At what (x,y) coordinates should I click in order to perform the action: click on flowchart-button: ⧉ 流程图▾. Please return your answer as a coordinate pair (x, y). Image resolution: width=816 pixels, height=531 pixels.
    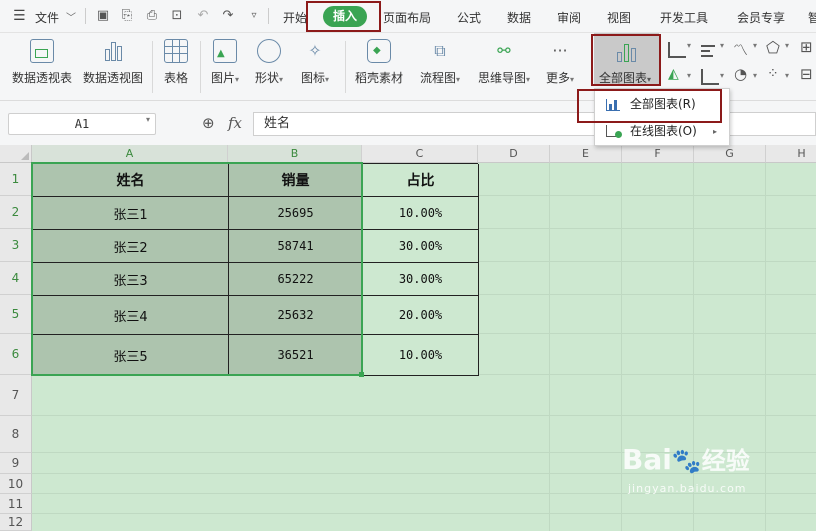
    Looking at the image, I should click on (440, 62).